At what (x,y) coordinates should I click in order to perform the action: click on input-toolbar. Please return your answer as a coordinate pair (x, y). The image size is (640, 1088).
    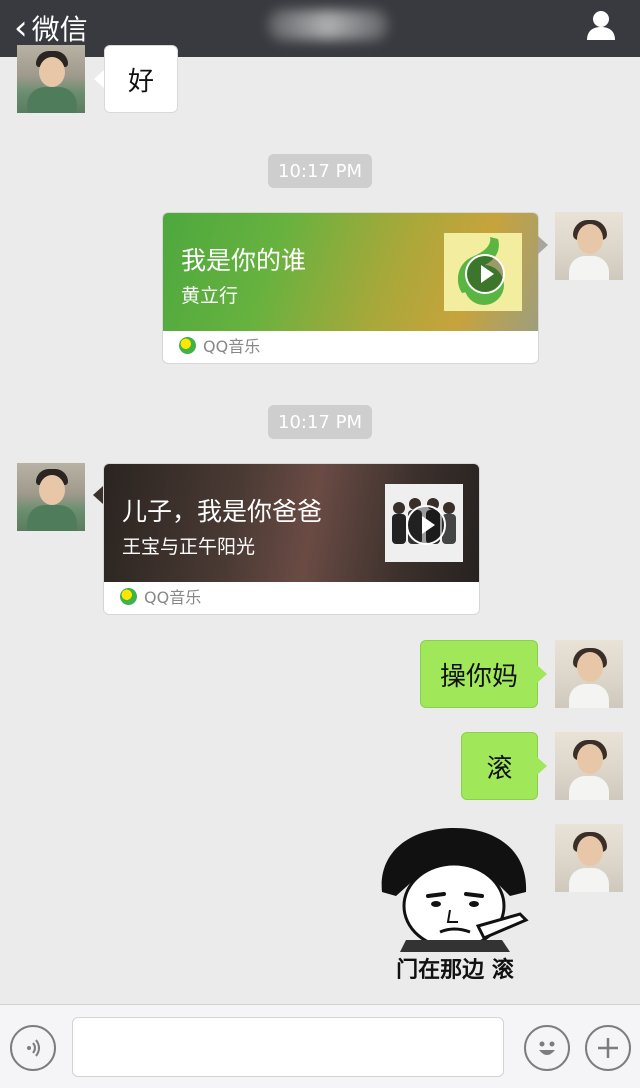
    Looking at the image, I should click on (320, 1046).